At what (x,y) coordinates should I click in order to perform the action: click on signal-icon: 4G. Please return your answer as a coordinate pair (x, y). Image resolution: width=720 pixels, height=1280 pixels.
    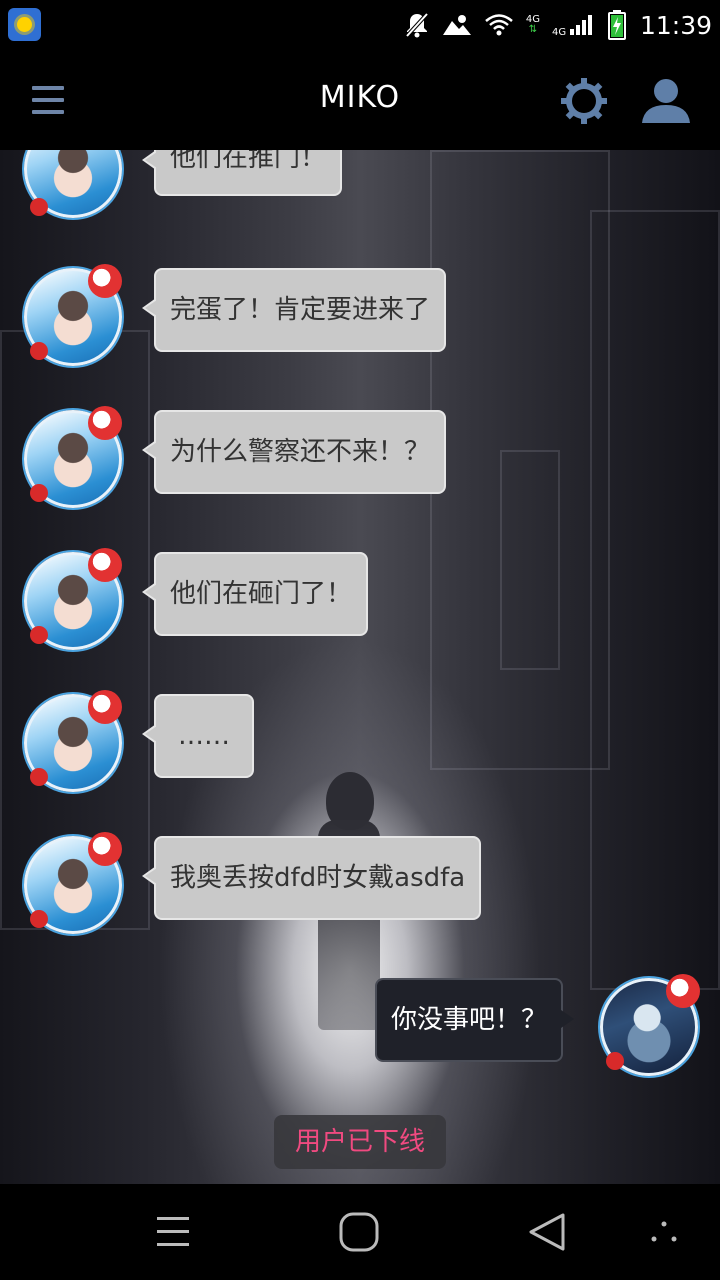
    Looking at the image, I should click on (572, 26).